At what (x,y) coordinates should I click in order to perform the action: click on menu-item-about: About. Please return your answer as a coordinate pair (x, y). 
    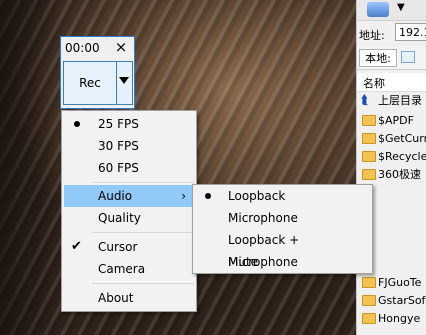
    Looking at the image, I should click on (129, 298).